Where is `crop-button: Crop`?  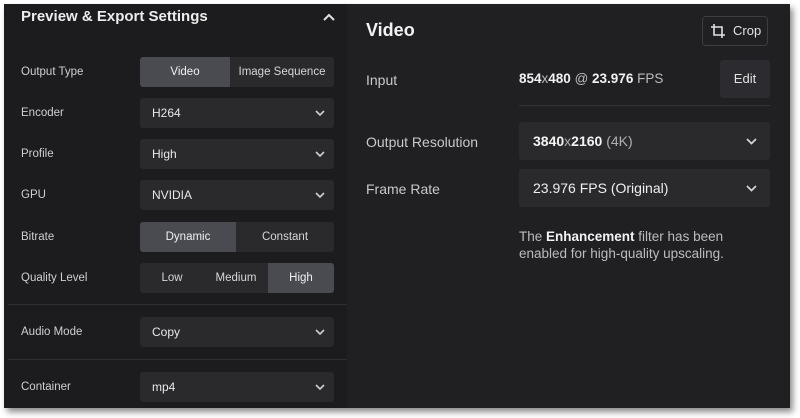
crop-button: Crop is located at coordinates (735, 31).